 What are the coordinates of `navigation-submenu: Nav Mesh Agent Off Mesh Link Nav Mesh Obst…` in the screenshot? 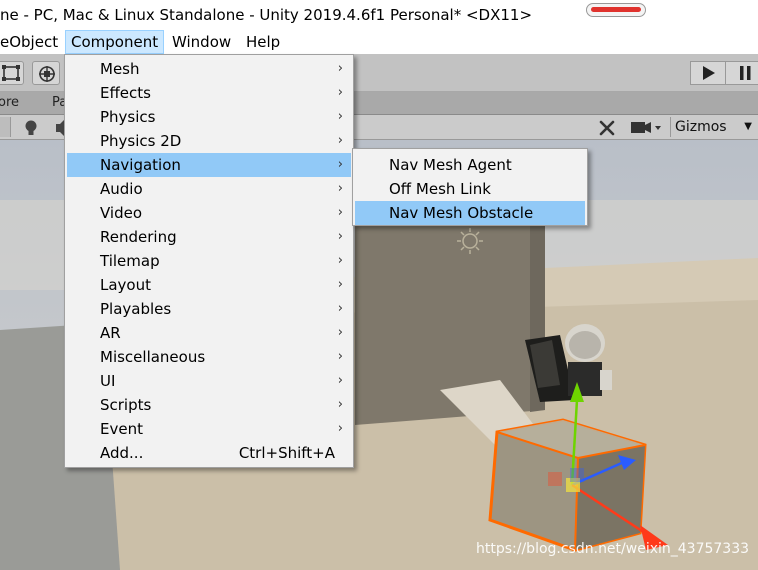 It's located at (470, 187).